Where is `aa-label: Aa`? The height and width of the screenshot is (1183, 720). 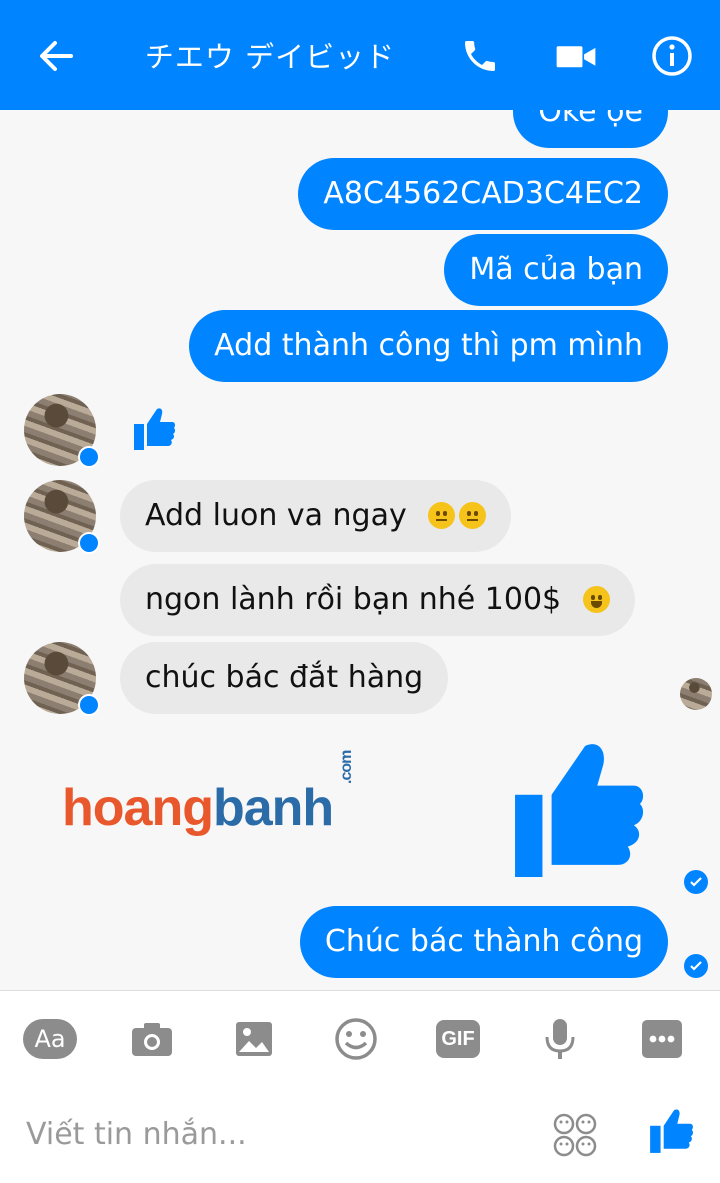
aa-label: Aa is located at coordinates (50, 1039).